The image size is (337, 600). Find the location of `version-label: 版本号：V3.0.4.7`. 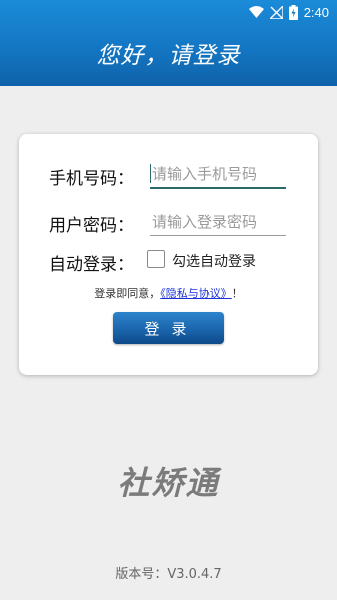

version-label: 版本号：V3.0.4.7 is located at coordinates (168, 574).